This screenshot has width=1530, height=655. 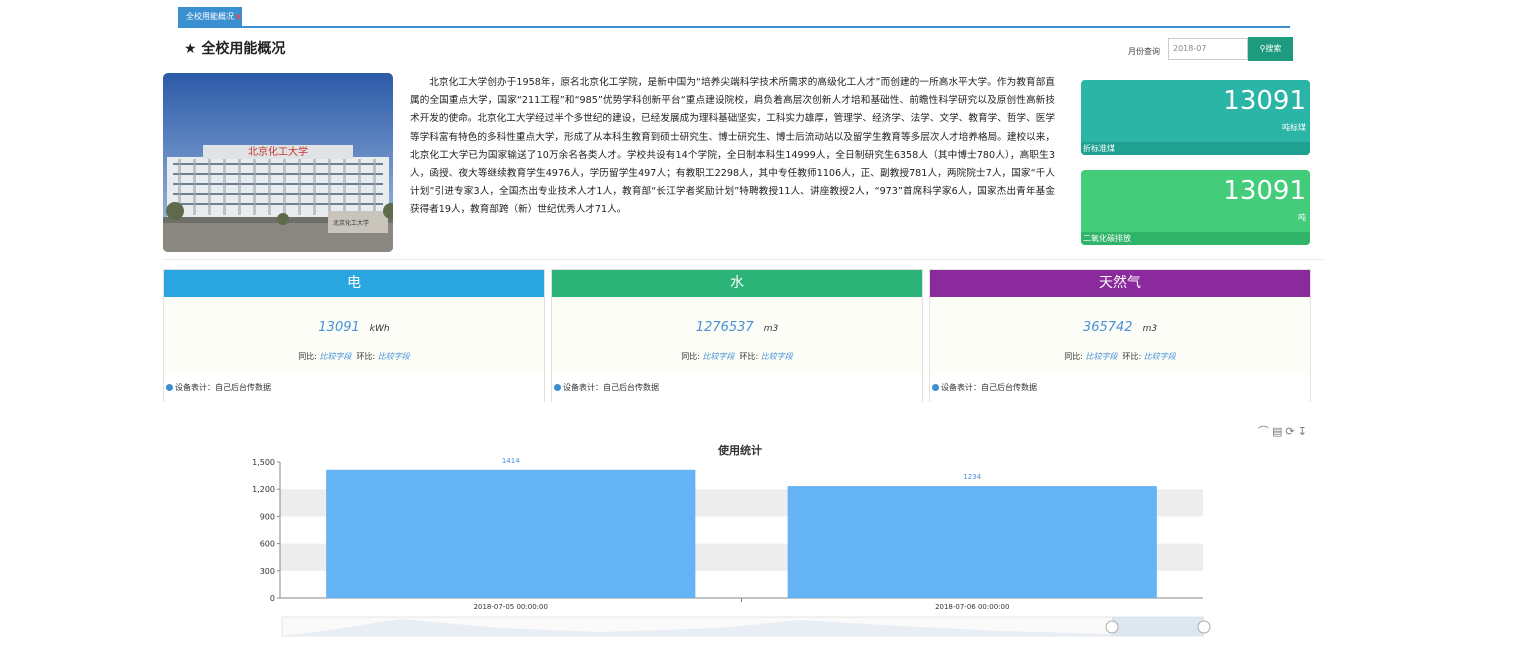 I want to click on datazoom-handle-right, so click(x=1204, y=627).